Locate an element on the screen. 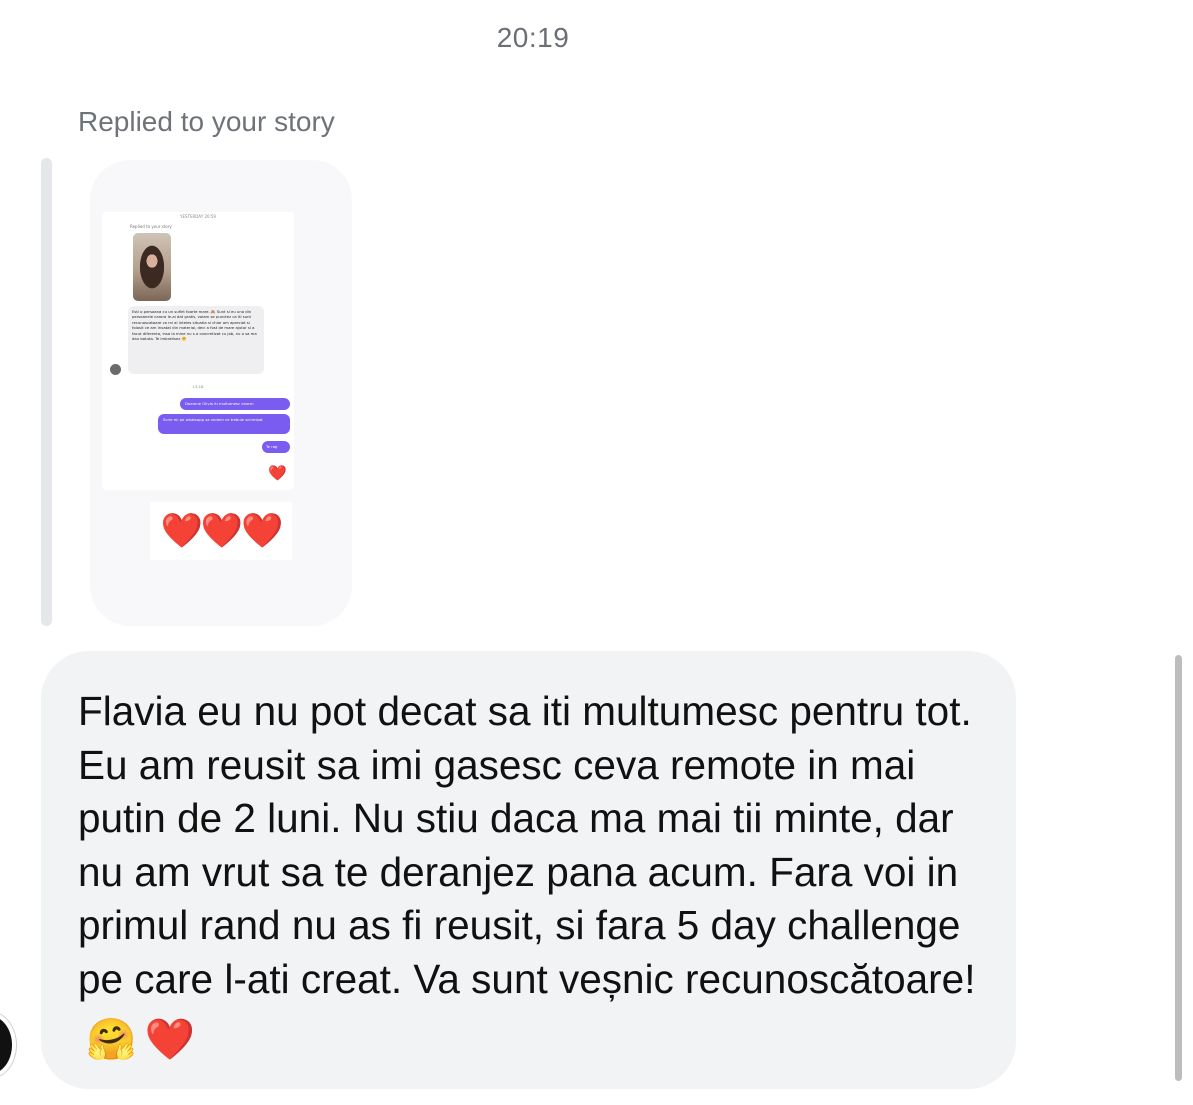 The image size is (1193, 1105). mini-timestamp: YESTERDAY 20:59 is located at coordinates (198, 216).